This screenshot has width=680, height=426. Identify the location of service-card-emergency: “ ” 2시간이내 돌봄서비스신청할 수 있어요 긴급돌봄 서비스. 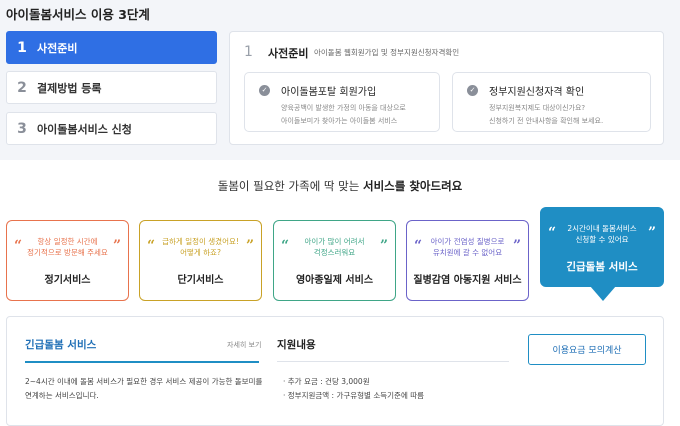
(602, 247).